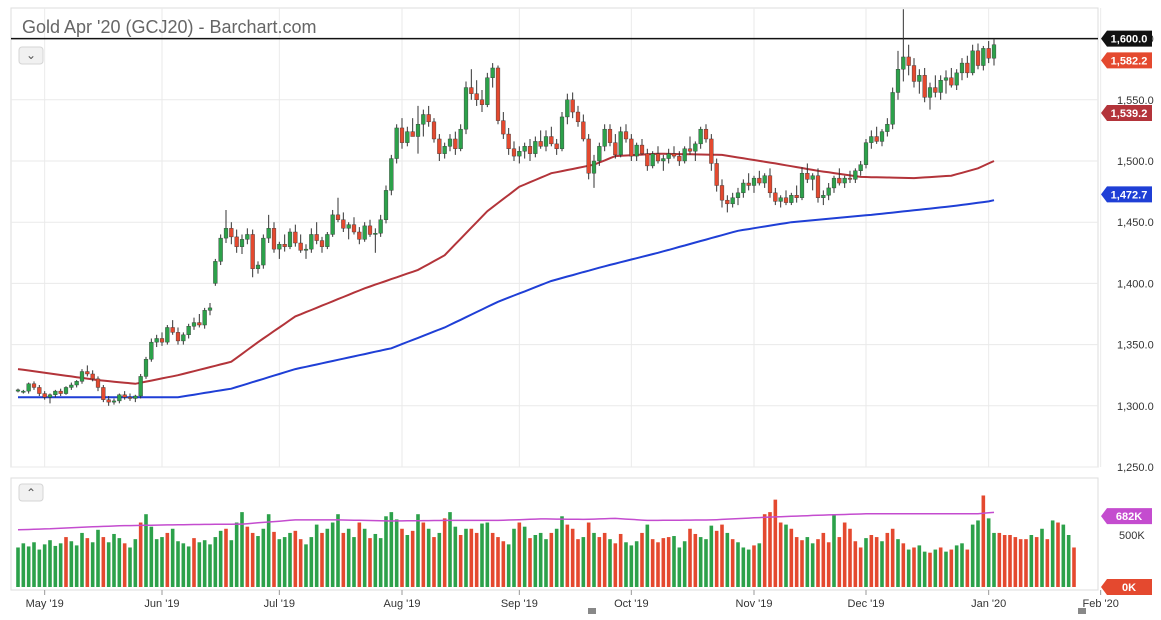  Describe the element at coordinates (1129, 588) in the screenshot. I see `volume-value-tag: 0K` at that location.